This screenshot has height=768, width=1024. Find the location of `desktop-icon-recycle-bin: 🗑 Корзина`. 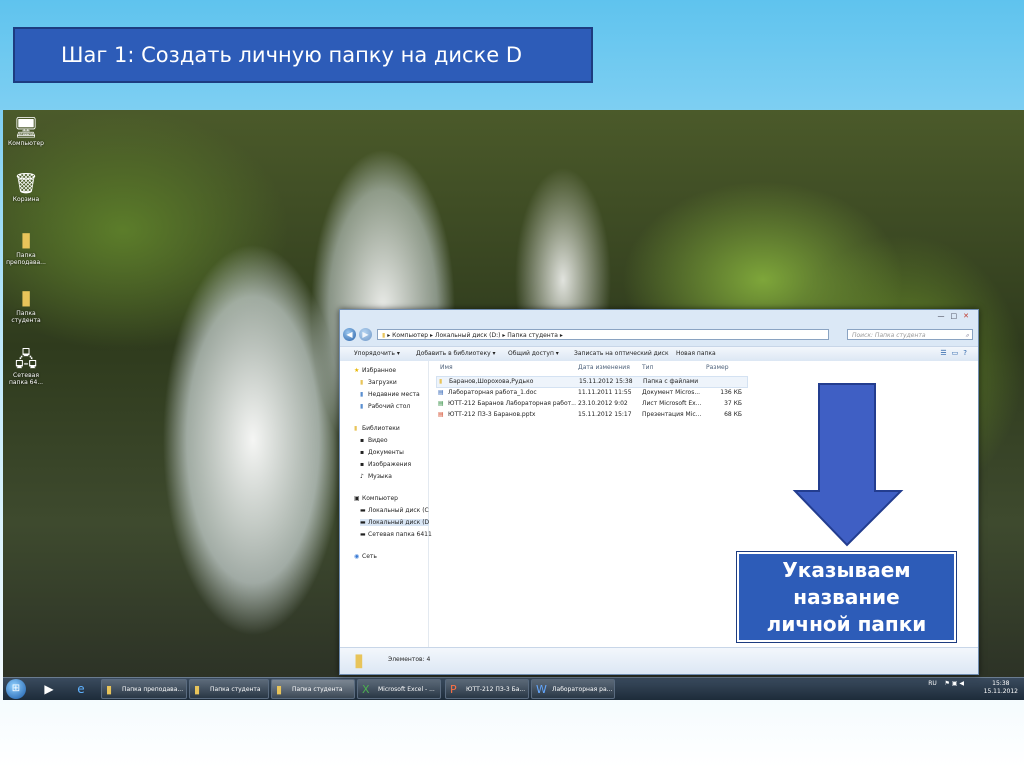

desktop-icon-recycle-bin: 🗑 Корзина is located at coordinates (26, 187).